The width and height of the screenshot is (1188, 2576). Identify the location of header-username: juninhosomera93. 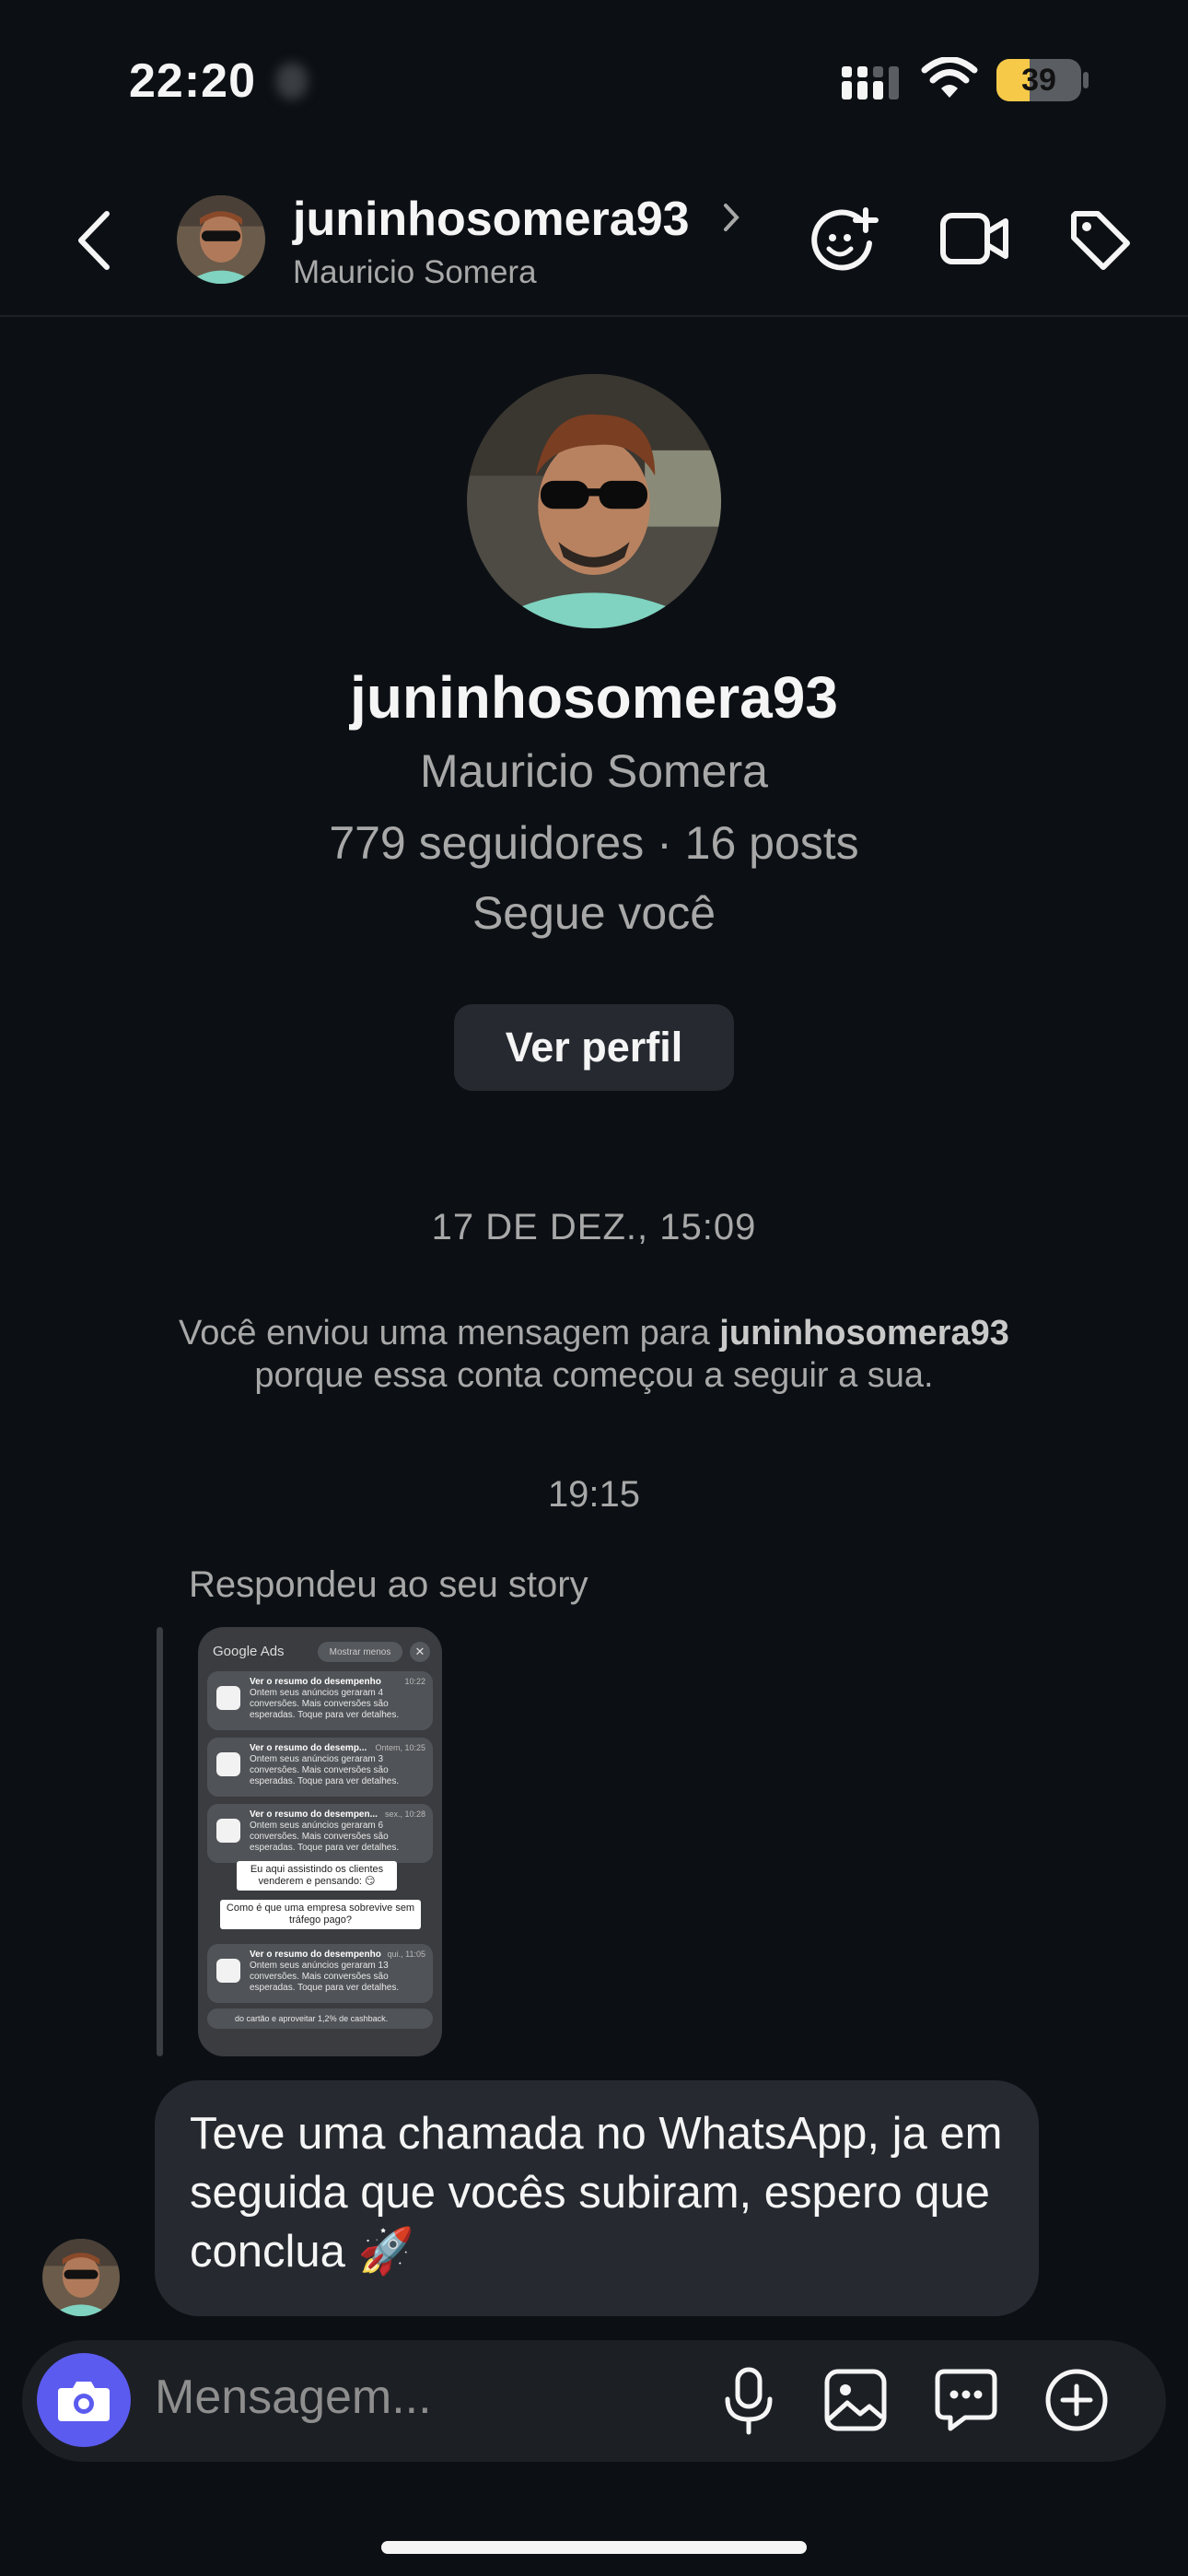
(491, 219).